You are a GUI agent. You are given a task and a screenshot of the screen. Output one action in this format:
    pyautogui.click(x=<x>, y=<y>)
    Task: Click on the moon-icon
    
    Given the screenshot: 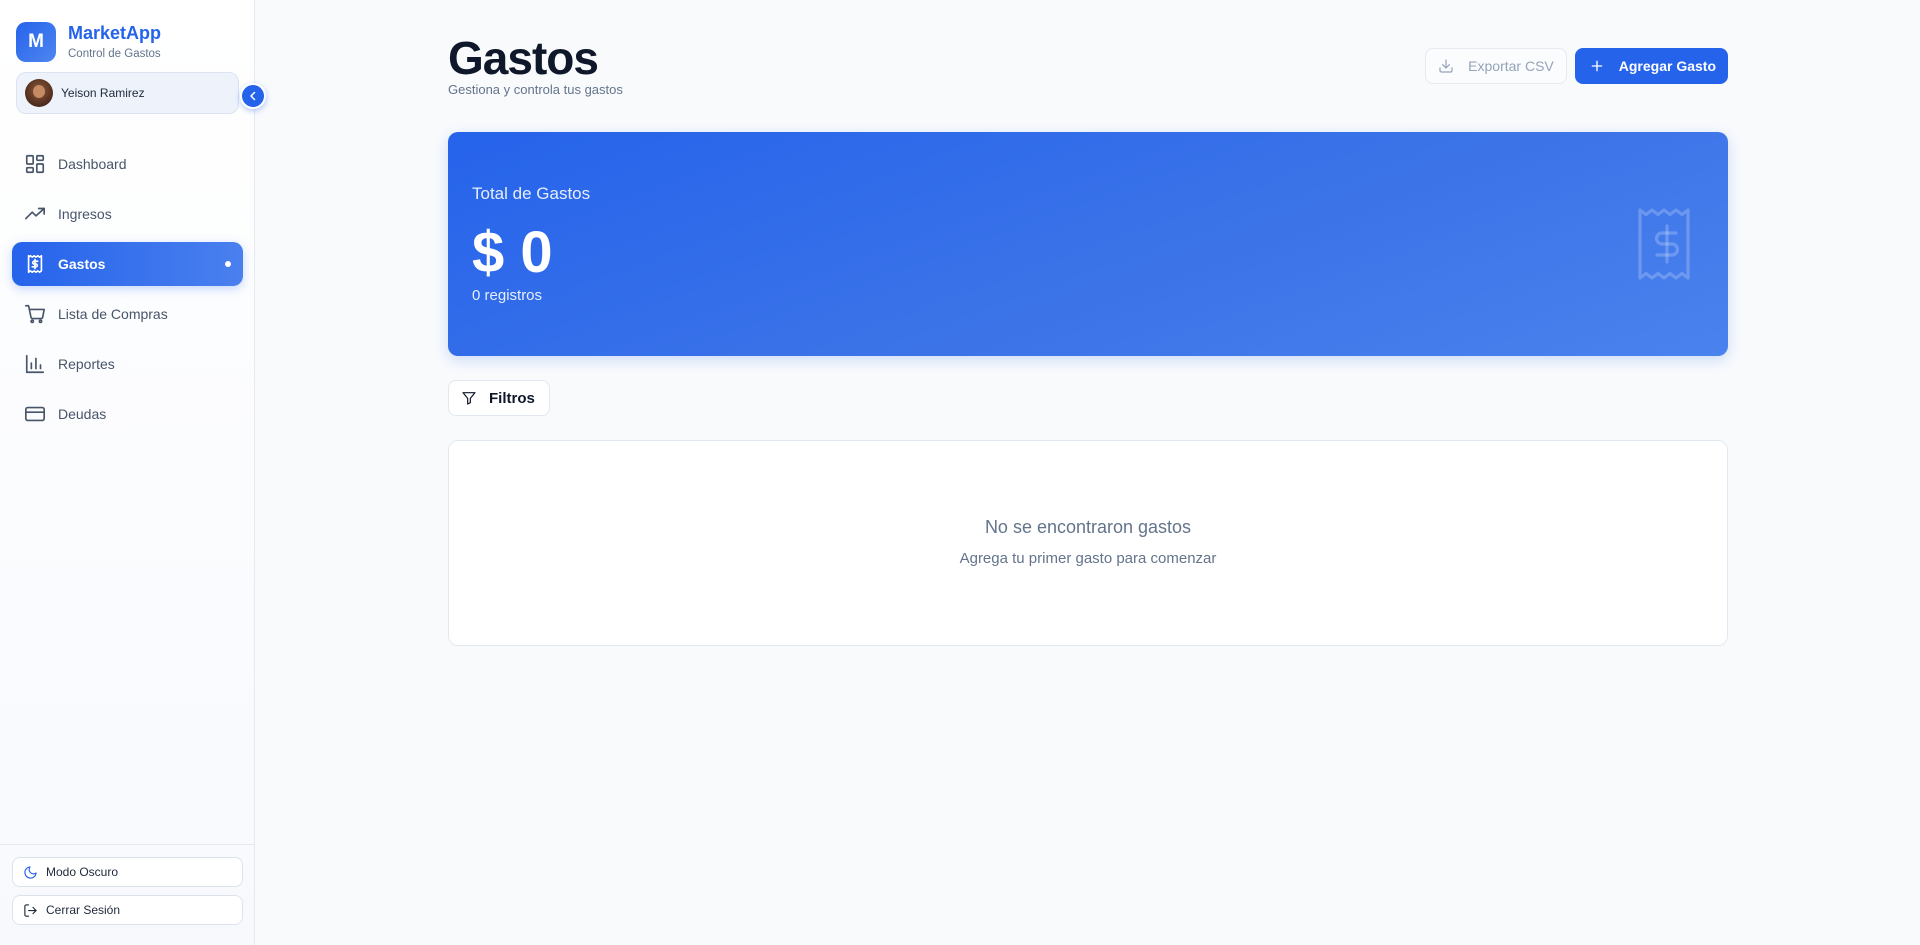 What is the action you would take?
    pyautogui.click(x=30, y=872)
    